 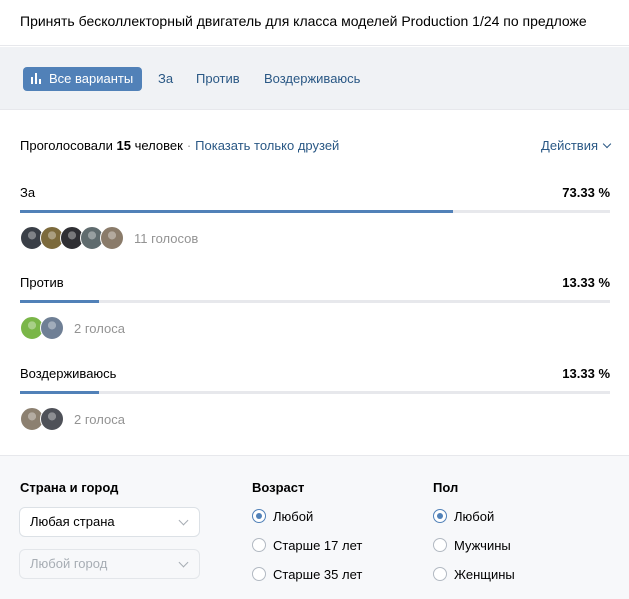 I want to click on option-vote-count: 11 голосов, so click(x=166, y=238).